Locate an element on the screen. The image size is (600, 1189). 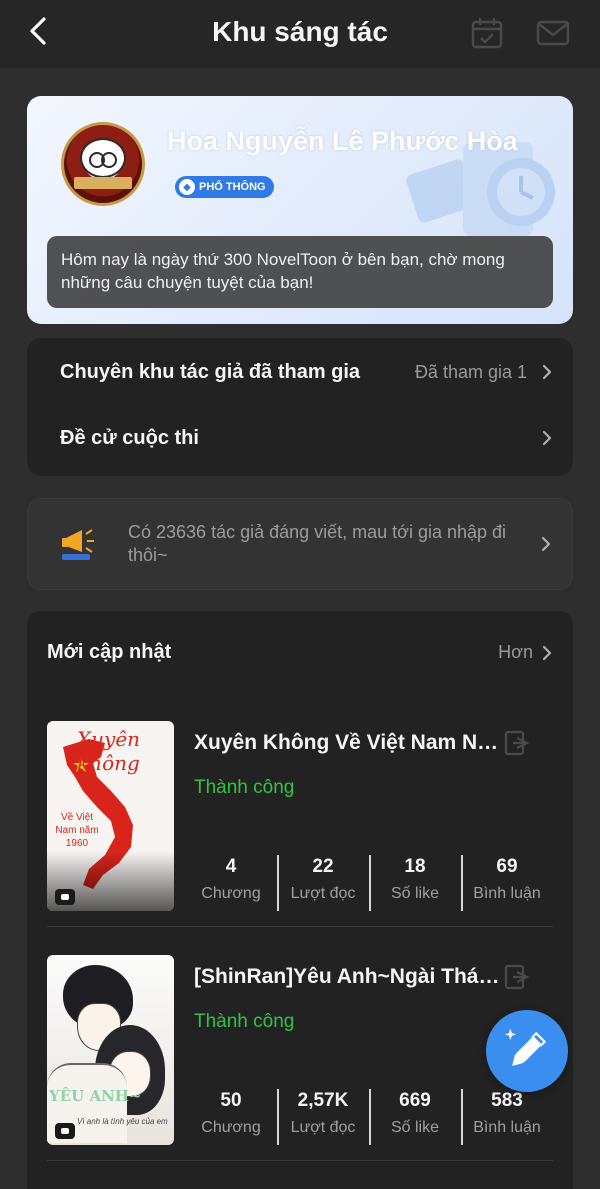
stat-likes: 18 Số like is located at coordinates (415, 883).